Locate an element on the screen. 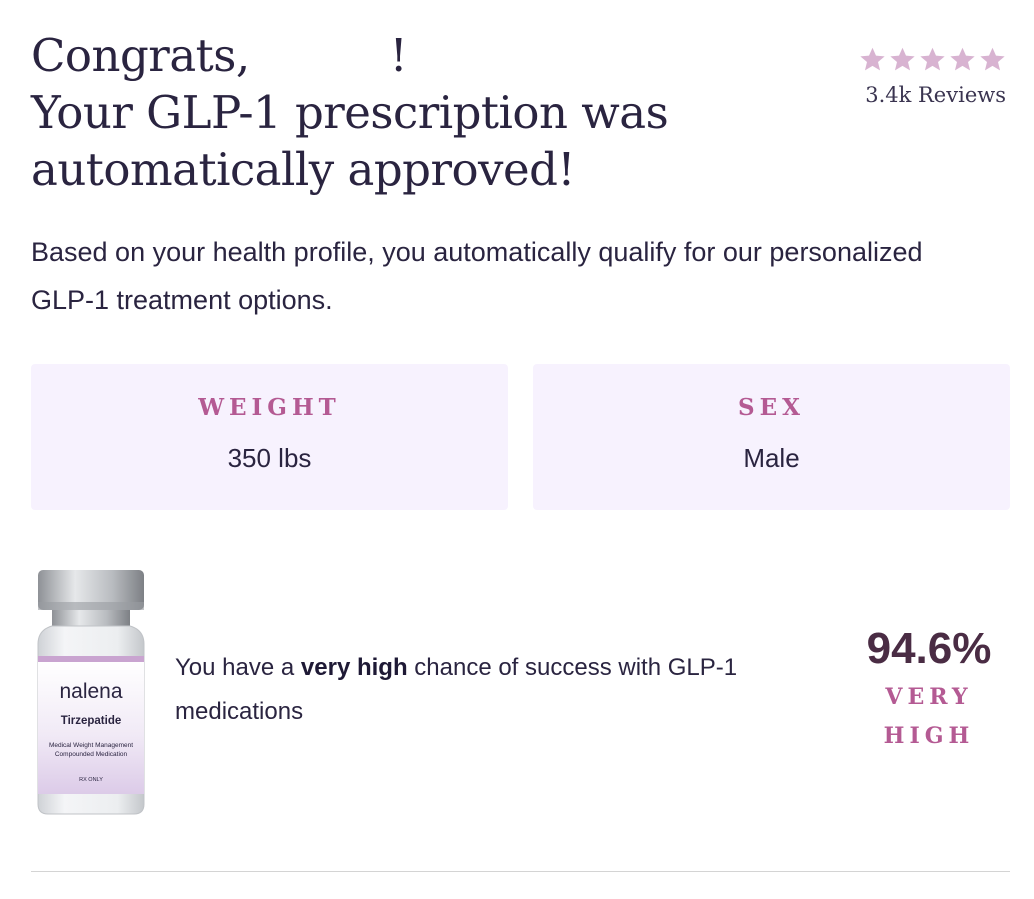 The width and height of the screenshot is (1034, 899). success-prefix: You have a is located at coordinates (238, 667).